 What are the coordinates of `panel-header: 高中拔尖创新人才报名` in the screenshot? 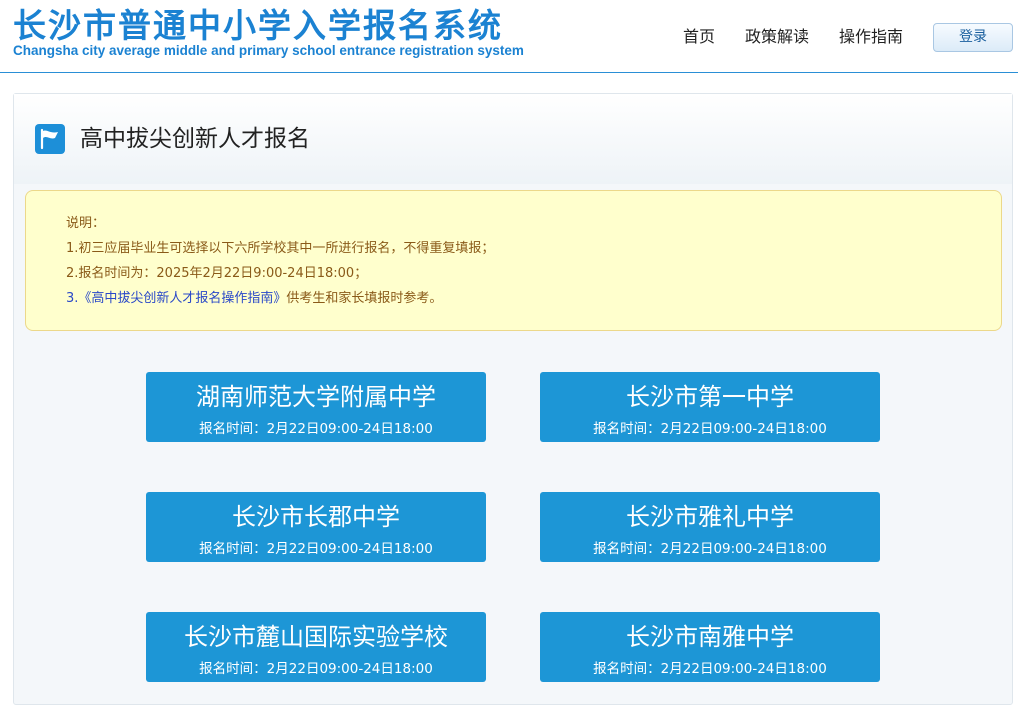 It's located at (513, 139).